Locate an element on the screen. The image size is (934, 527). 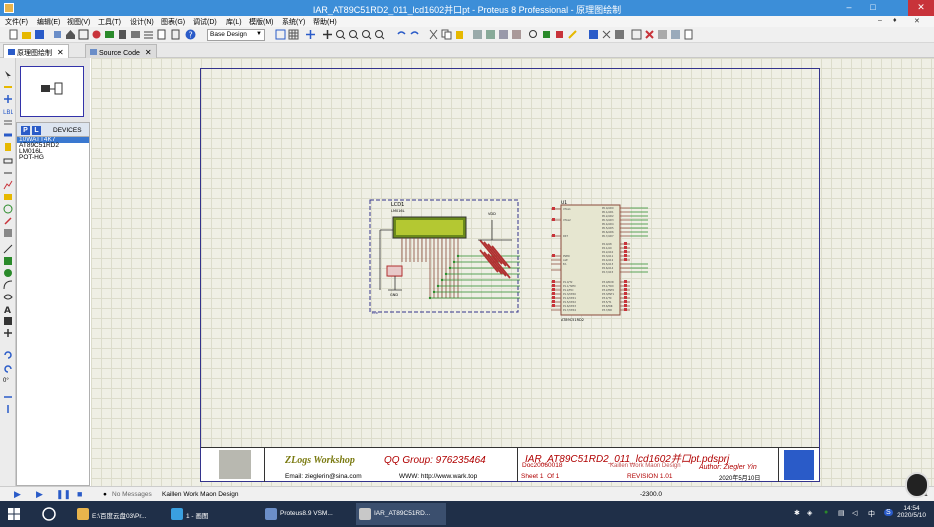
svg-text: P0.4/AD4 is located at coordinates (608, 224).